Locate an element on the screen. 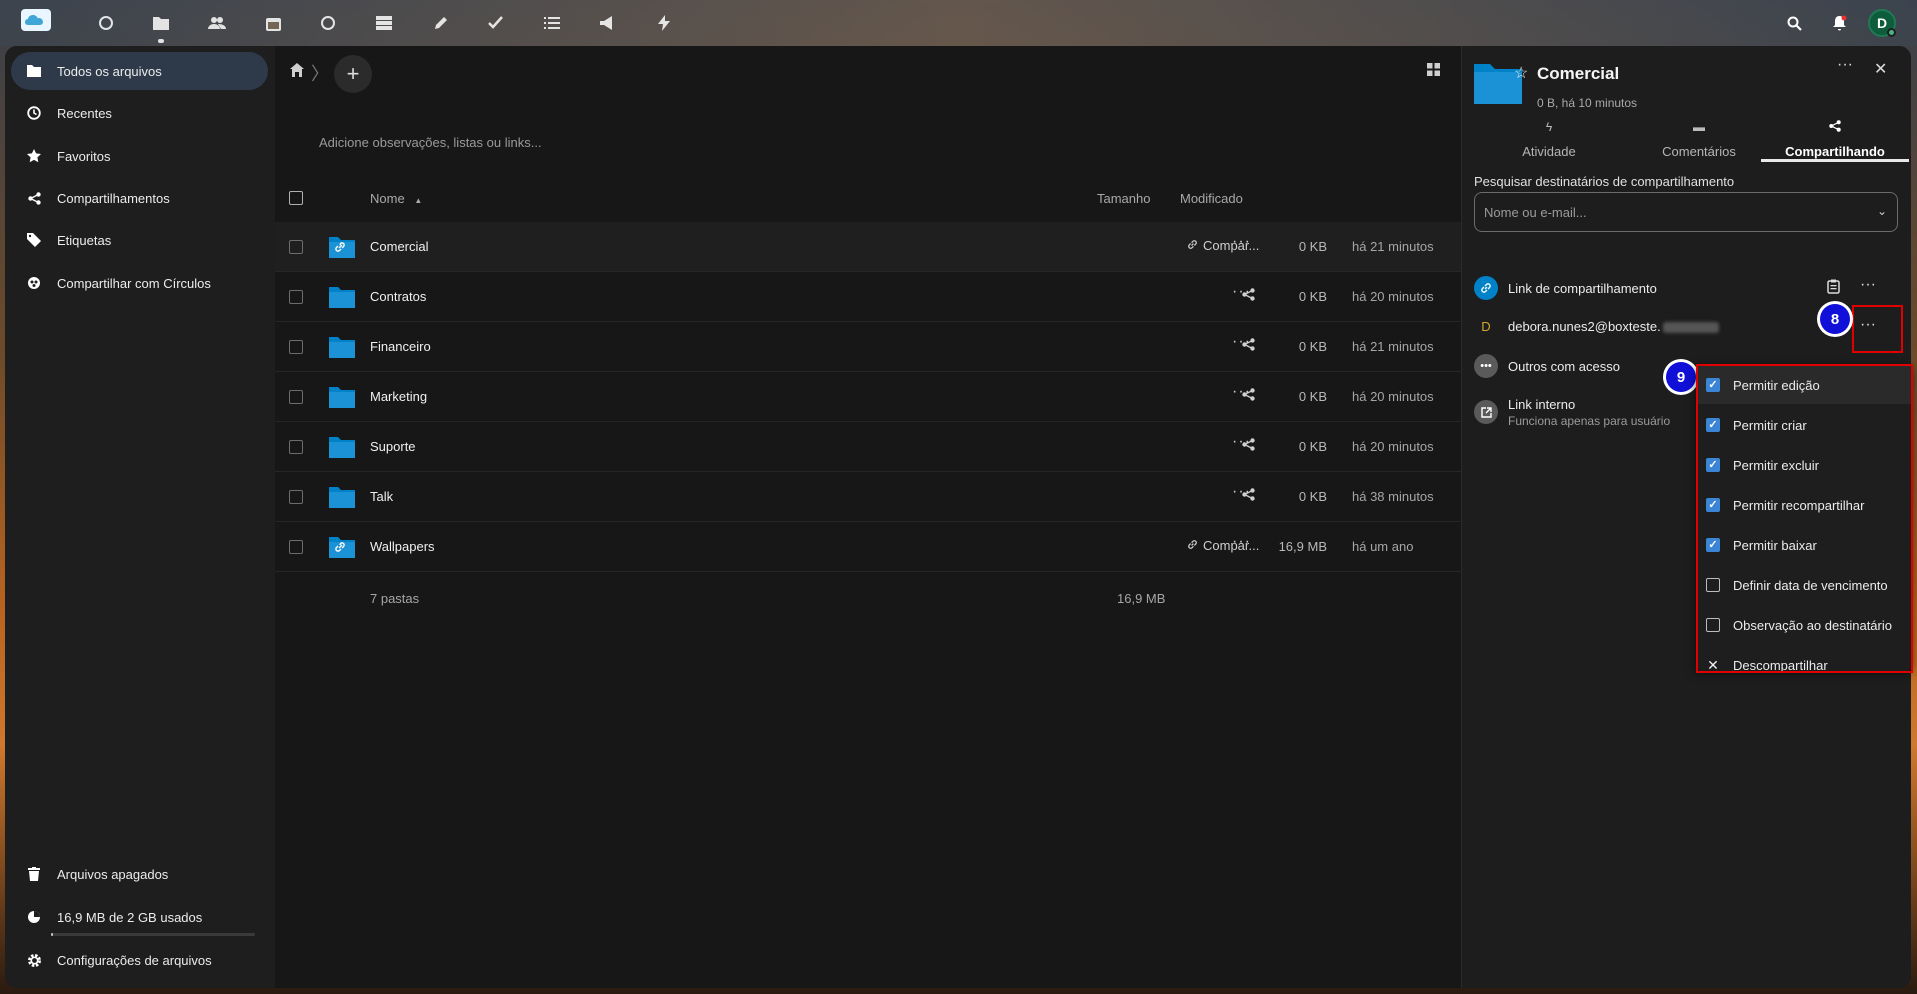 This screenshot has height=994, width=1917. activity-icon is located at coordinates (664, 23).